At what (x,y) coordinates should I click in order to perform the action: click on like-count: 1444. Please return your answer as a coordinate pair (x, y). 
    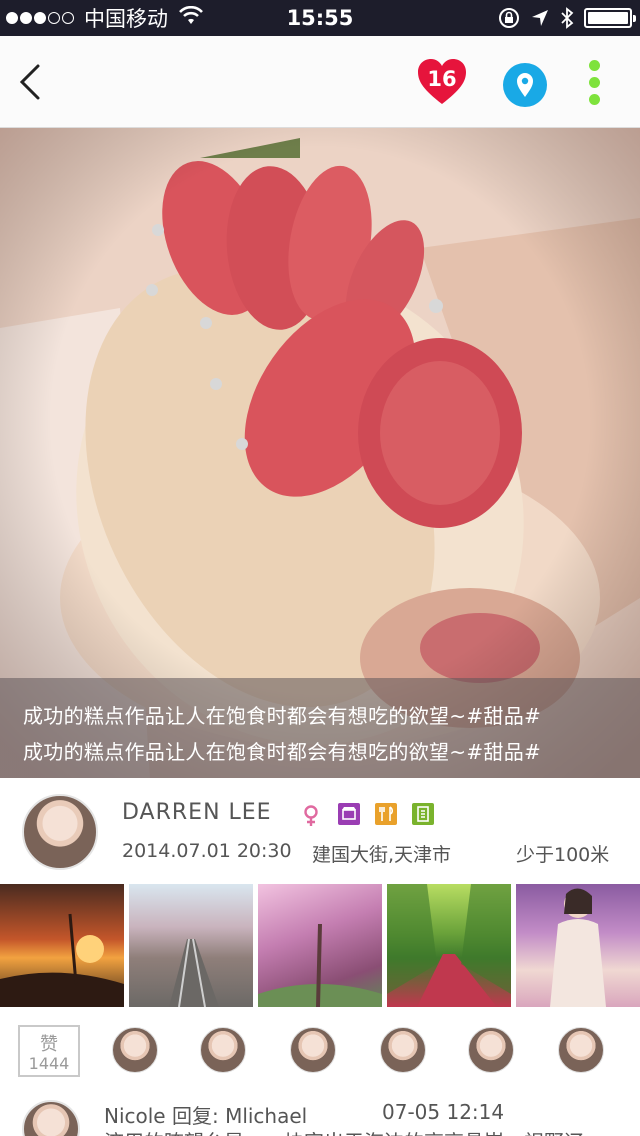
    Looking at the image, I should click on (49, 1063).